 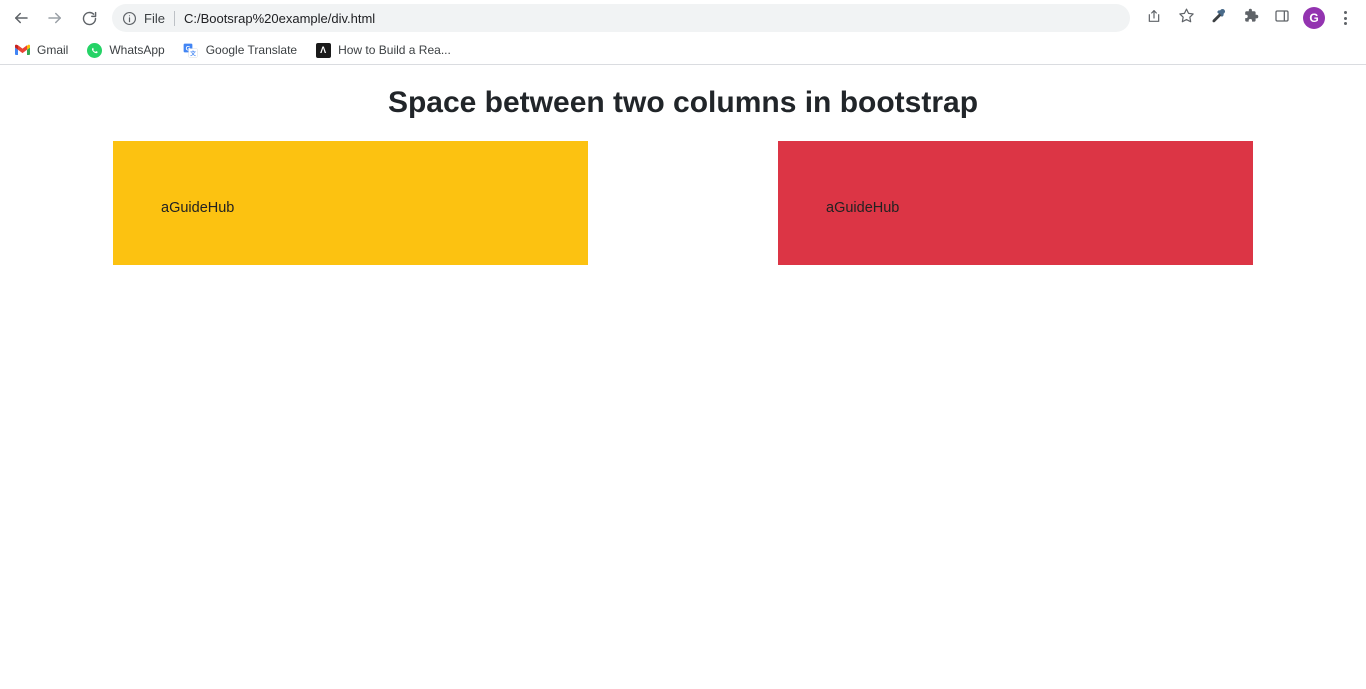 I want to click on three-dot-menu-icon, so click(x=1345, y=18).